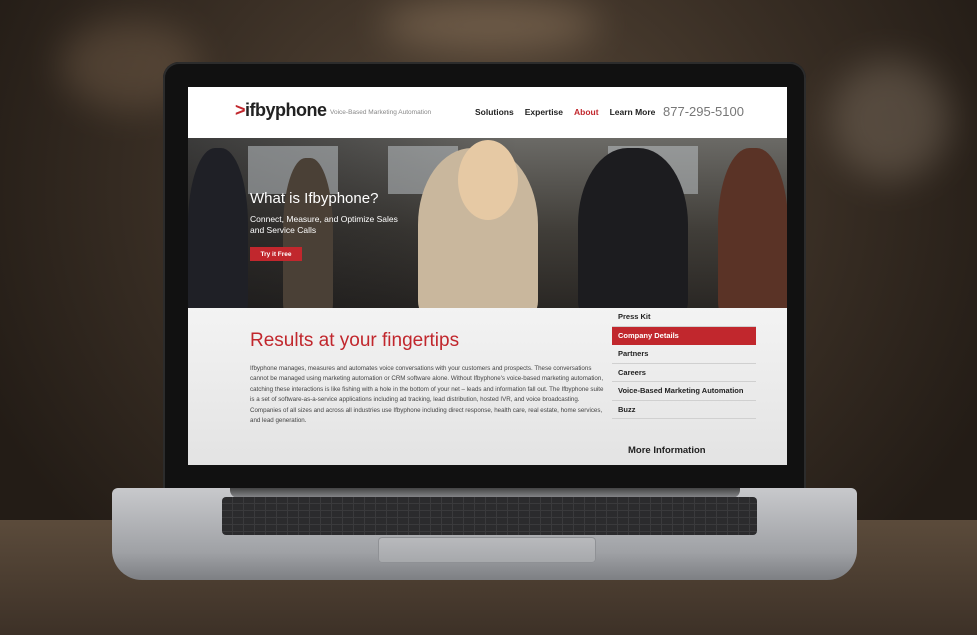  Describe the element at coordinates (314, 198) in the screenshot. I see `hero-title: What is Ifbyphone?` at that location.